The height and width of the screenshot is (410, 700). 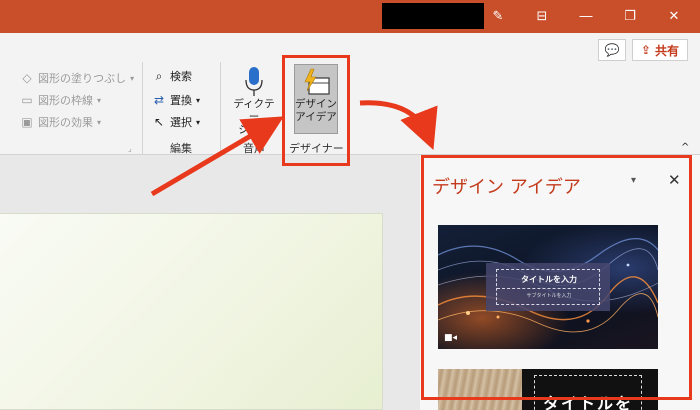 What do you see at coordinates (27, 78) in the screenshot?
I see `paint-bucket-icon: ◇` at bounding box center [27, 78].